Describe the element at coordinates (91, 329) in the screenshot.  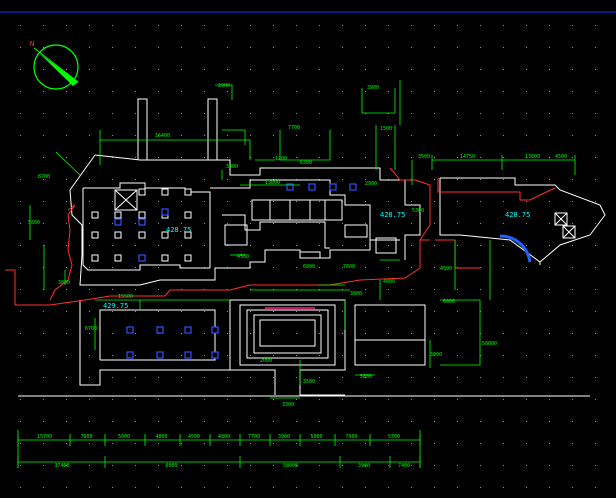
I see `dim-text: 6700` at that location.